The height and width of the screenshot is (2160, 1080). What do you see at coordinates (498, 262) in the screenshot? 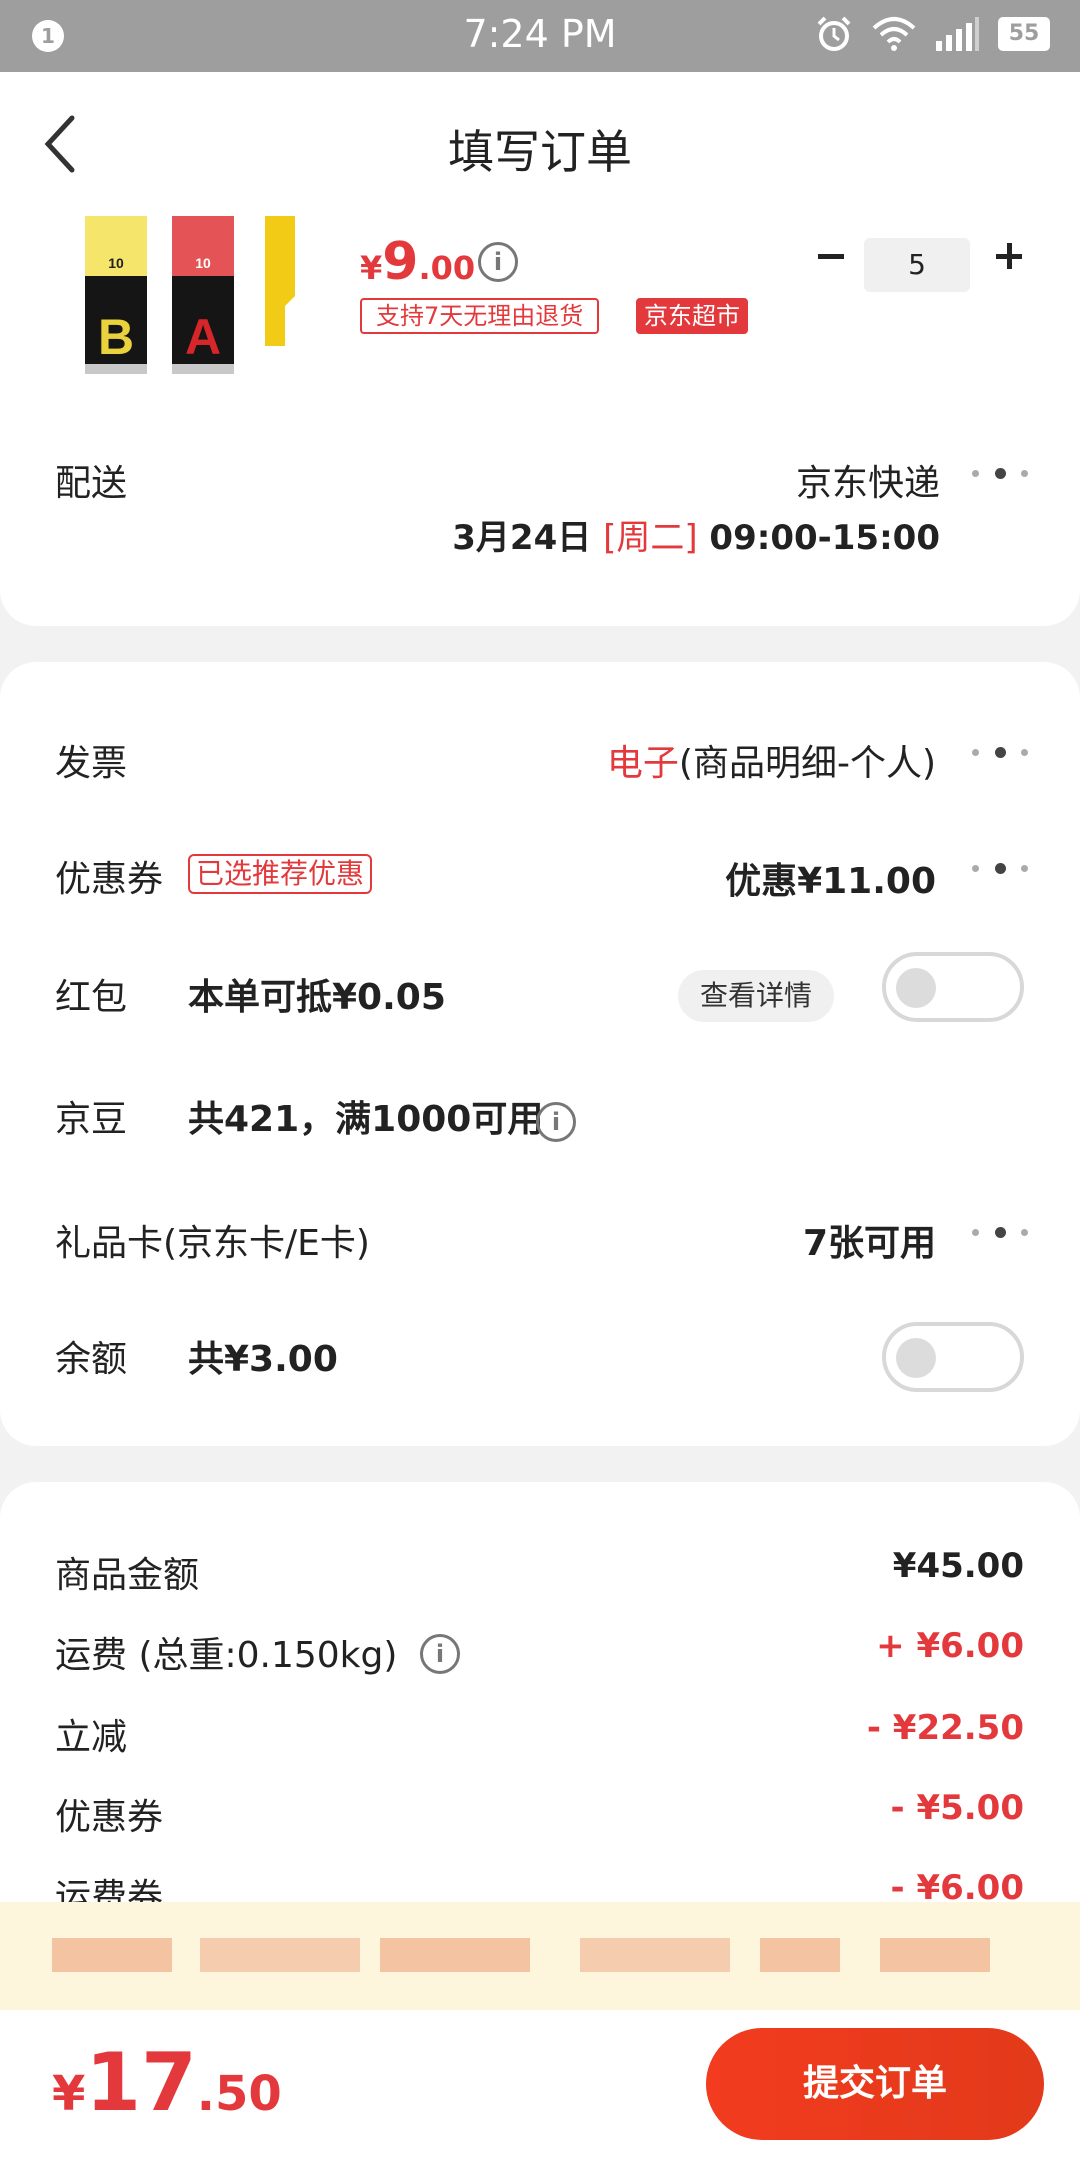
I see `price-info-icon: i` at bounding box center [498, 262].